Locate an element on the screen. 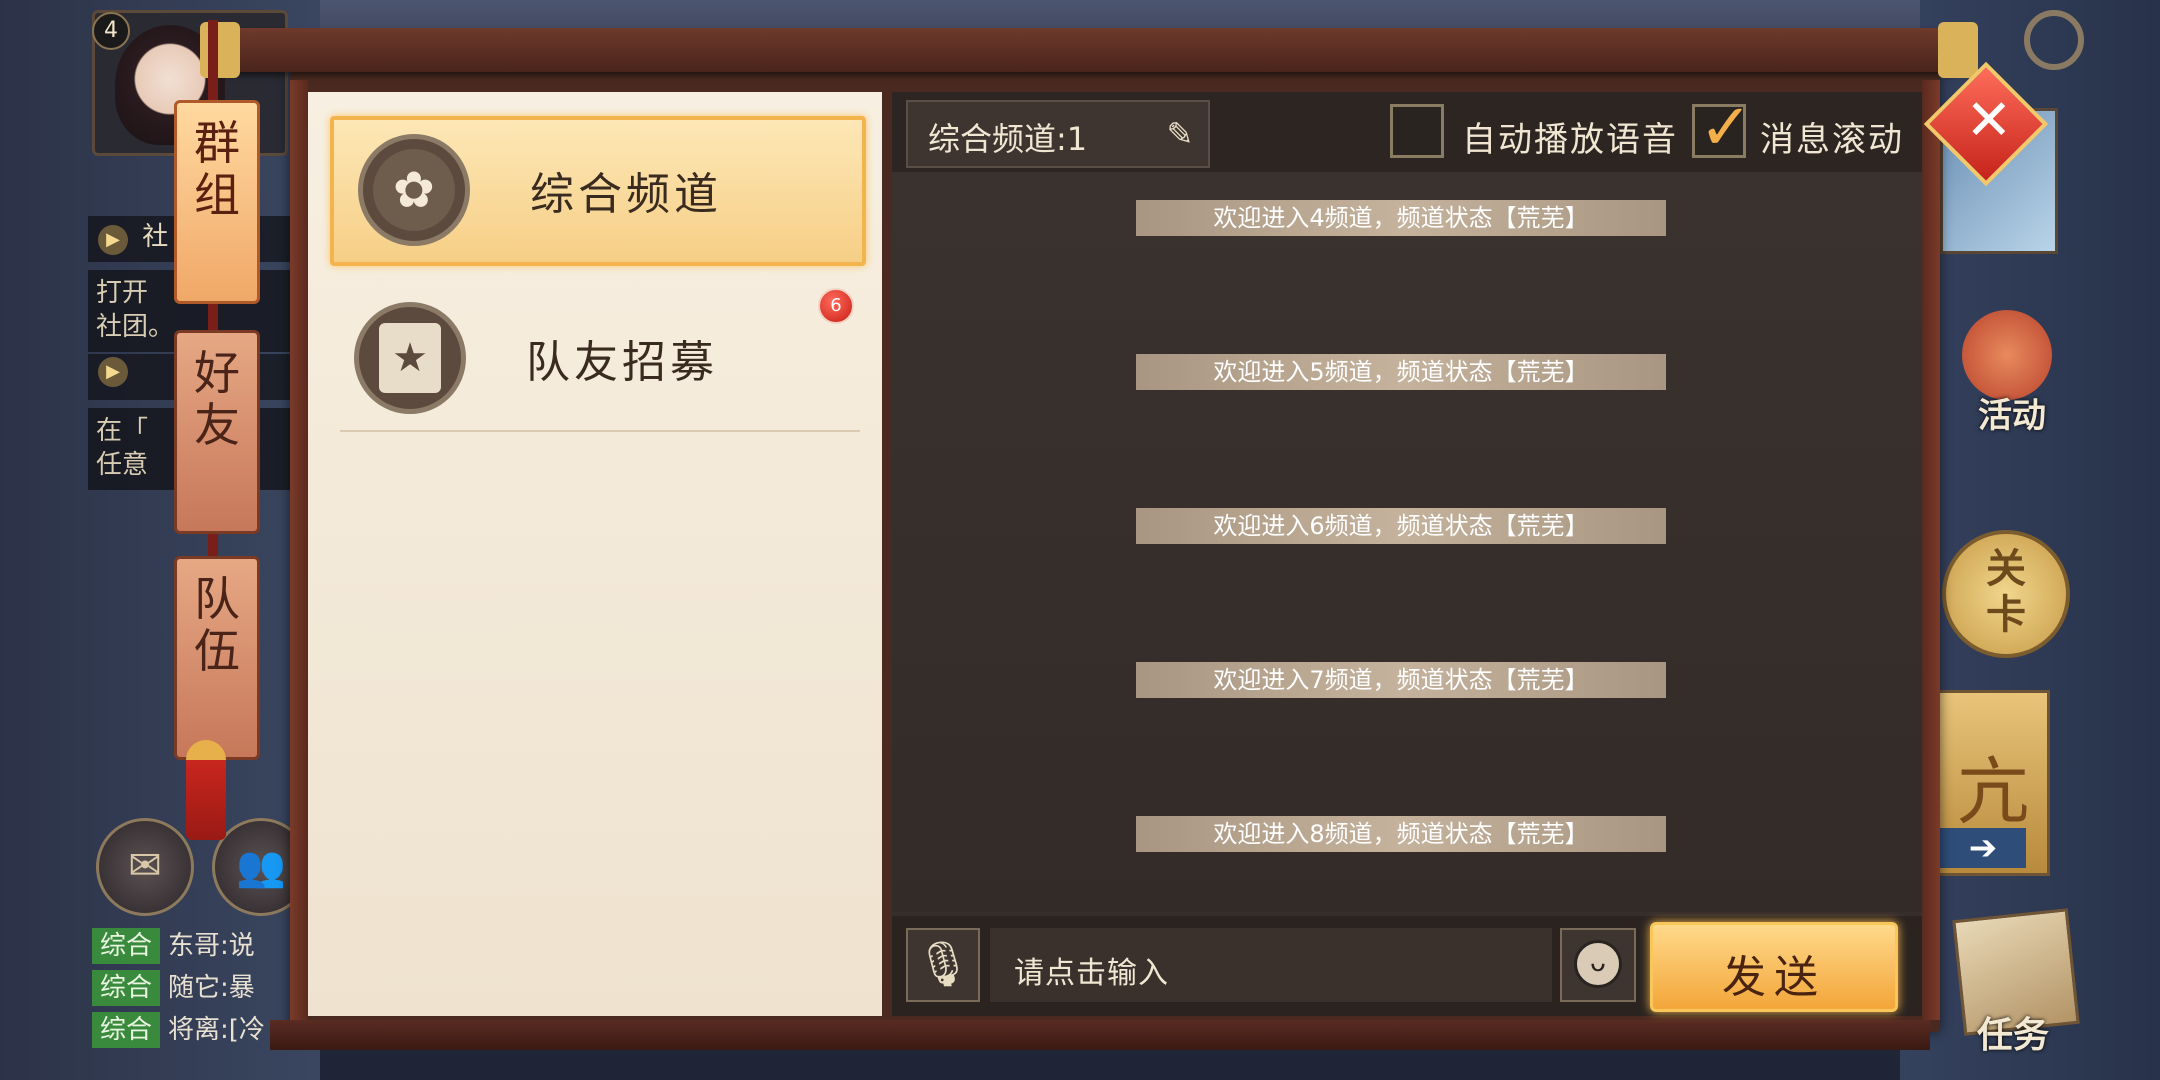 The width and height of the screenshot is (2160, 1080). voice-input-button: 🎙 is located at coordinates (943, 965).